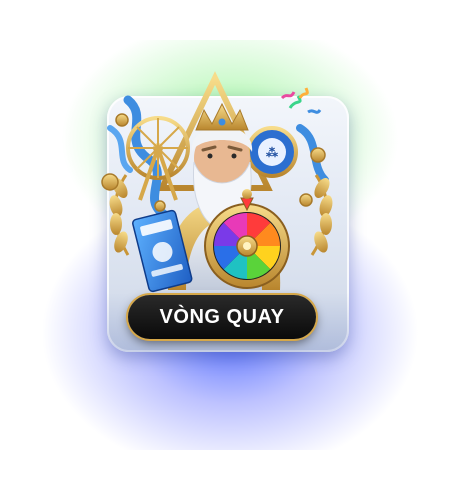 The width and height of the screenshot is (462, 495). I want to click on spin-wheel-button-label: VÒNG QUAY, so click(222, 316).